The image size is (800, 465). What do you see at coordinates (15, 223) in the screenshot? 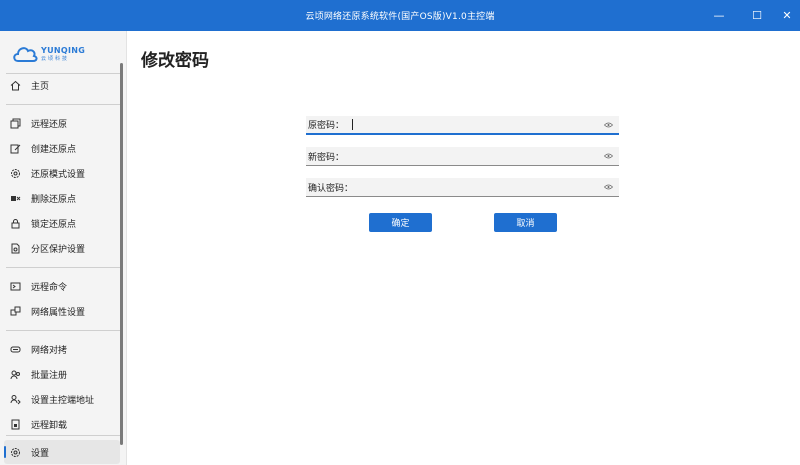
I see `lock-icon` at bounding box center [15, 223].